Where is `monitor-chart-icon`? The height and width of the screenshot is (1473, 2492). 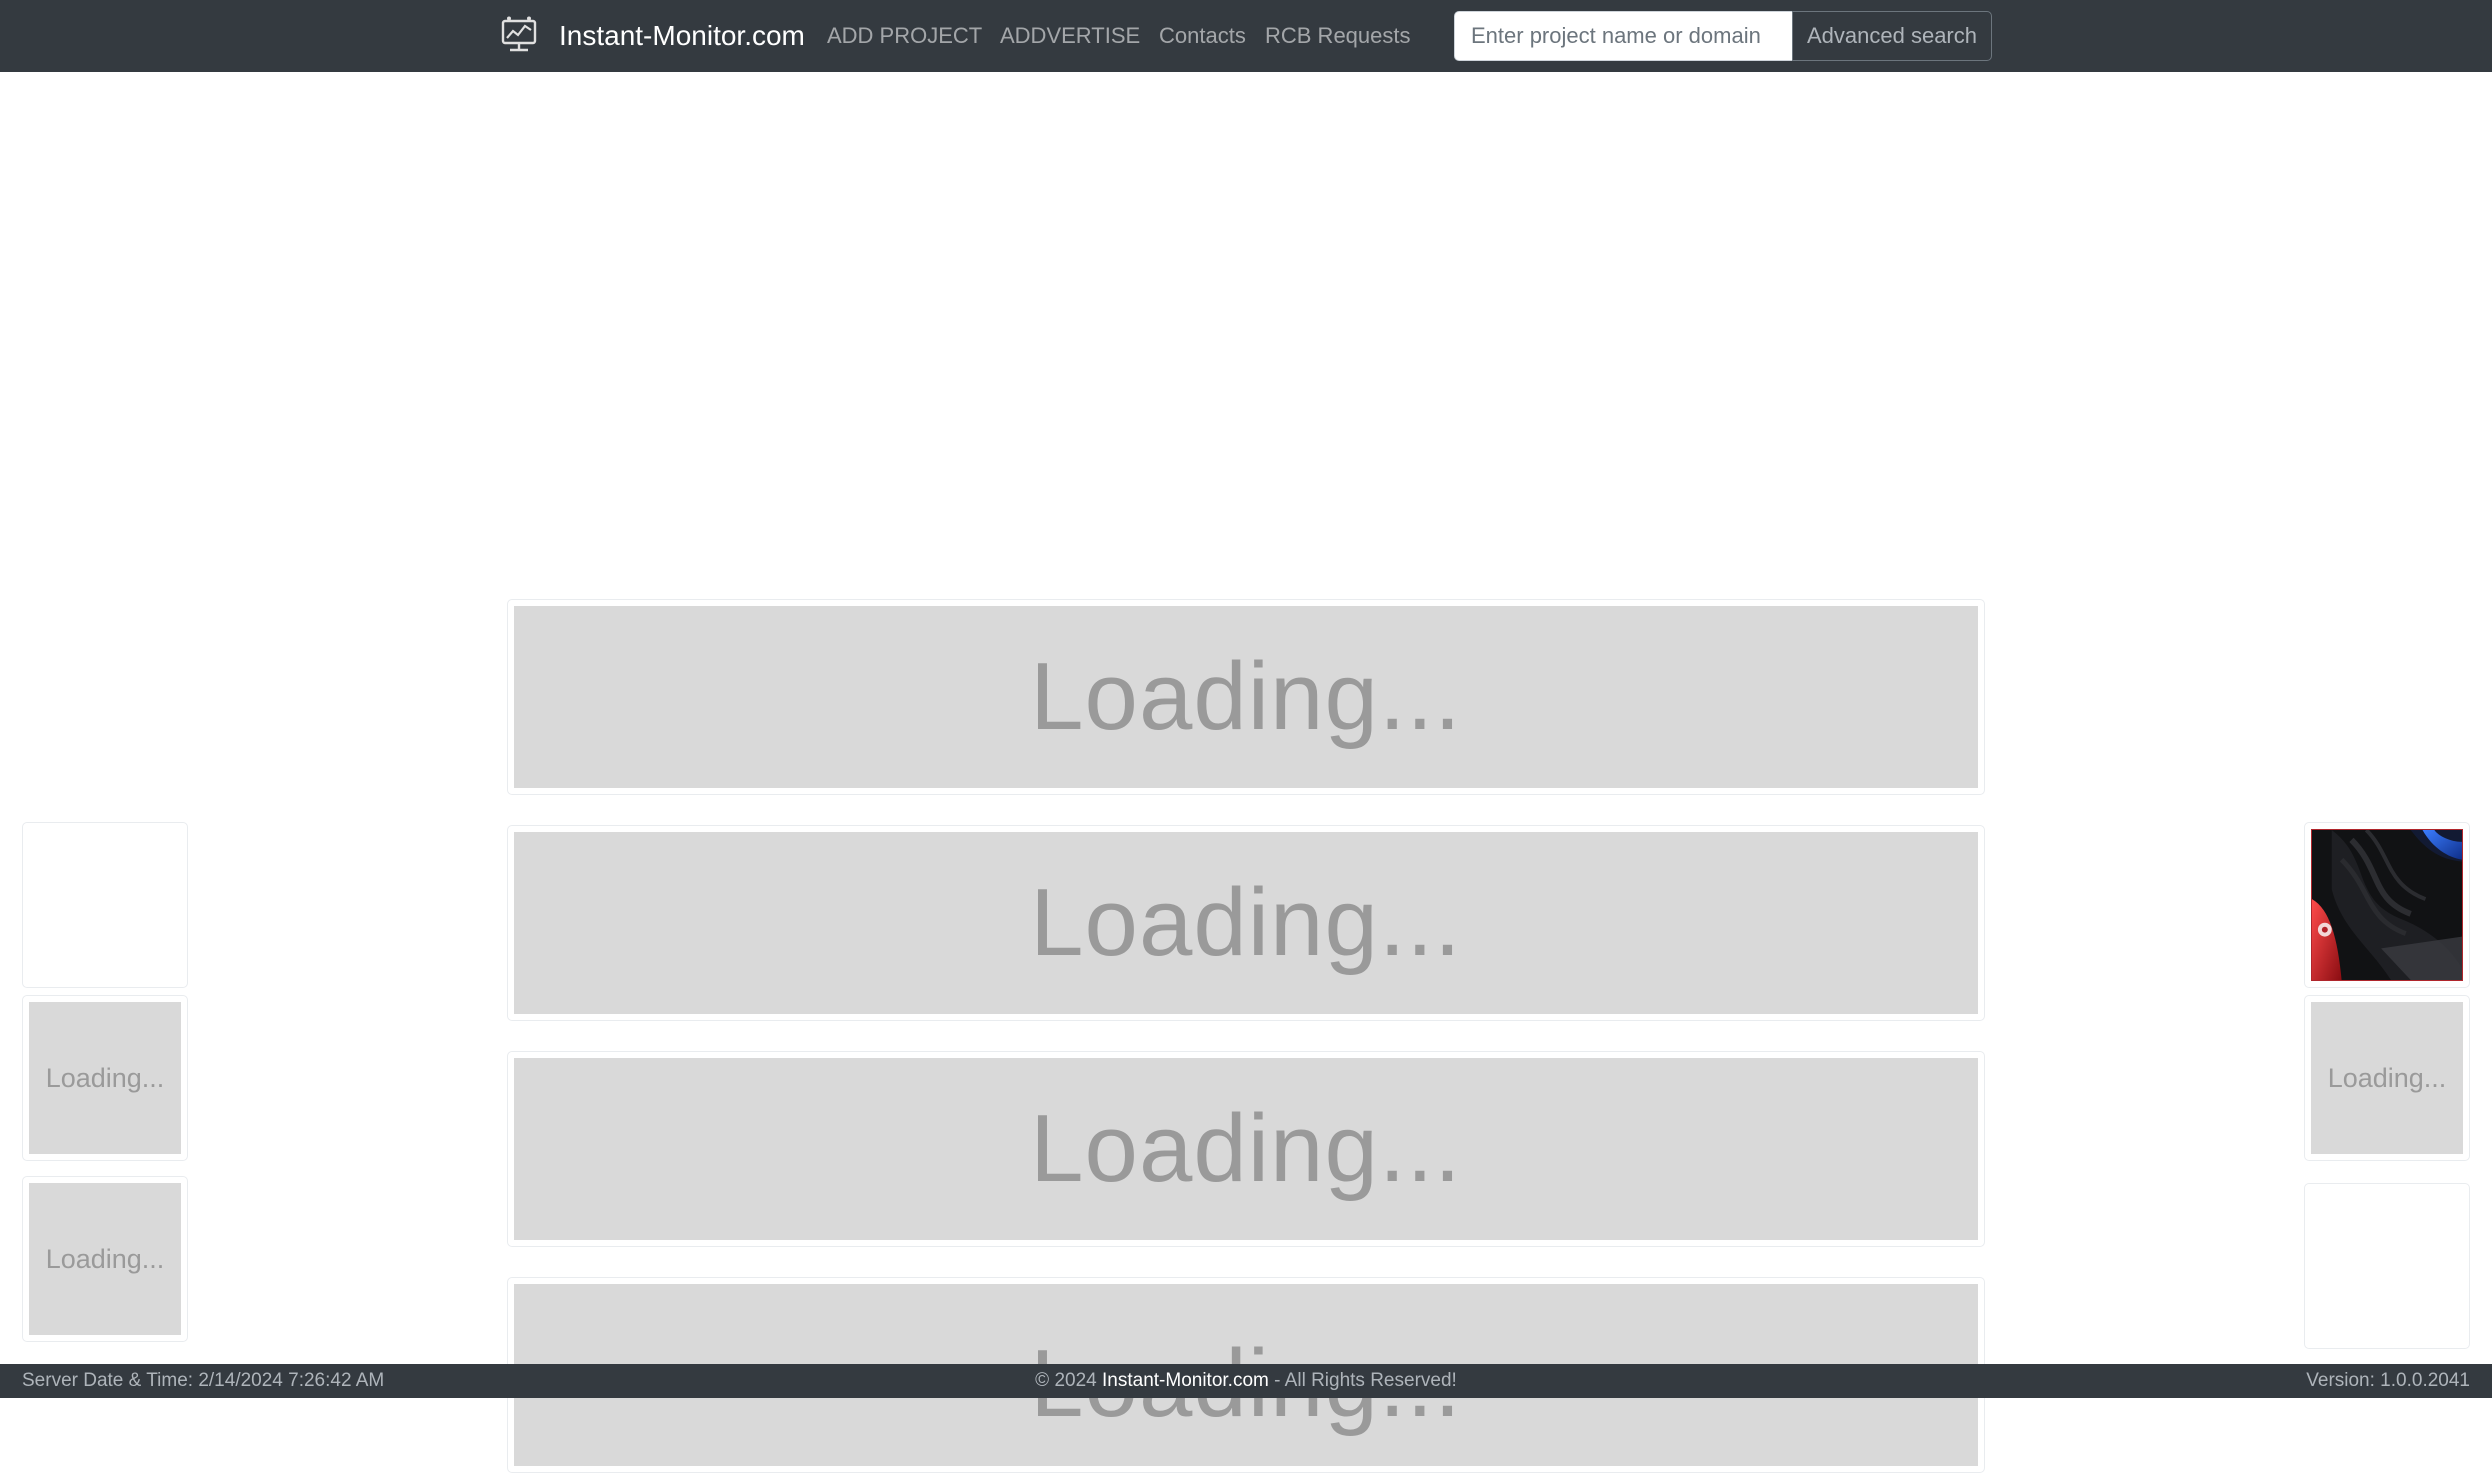 monitor-chart-icon is located at coordinates (519, 36).